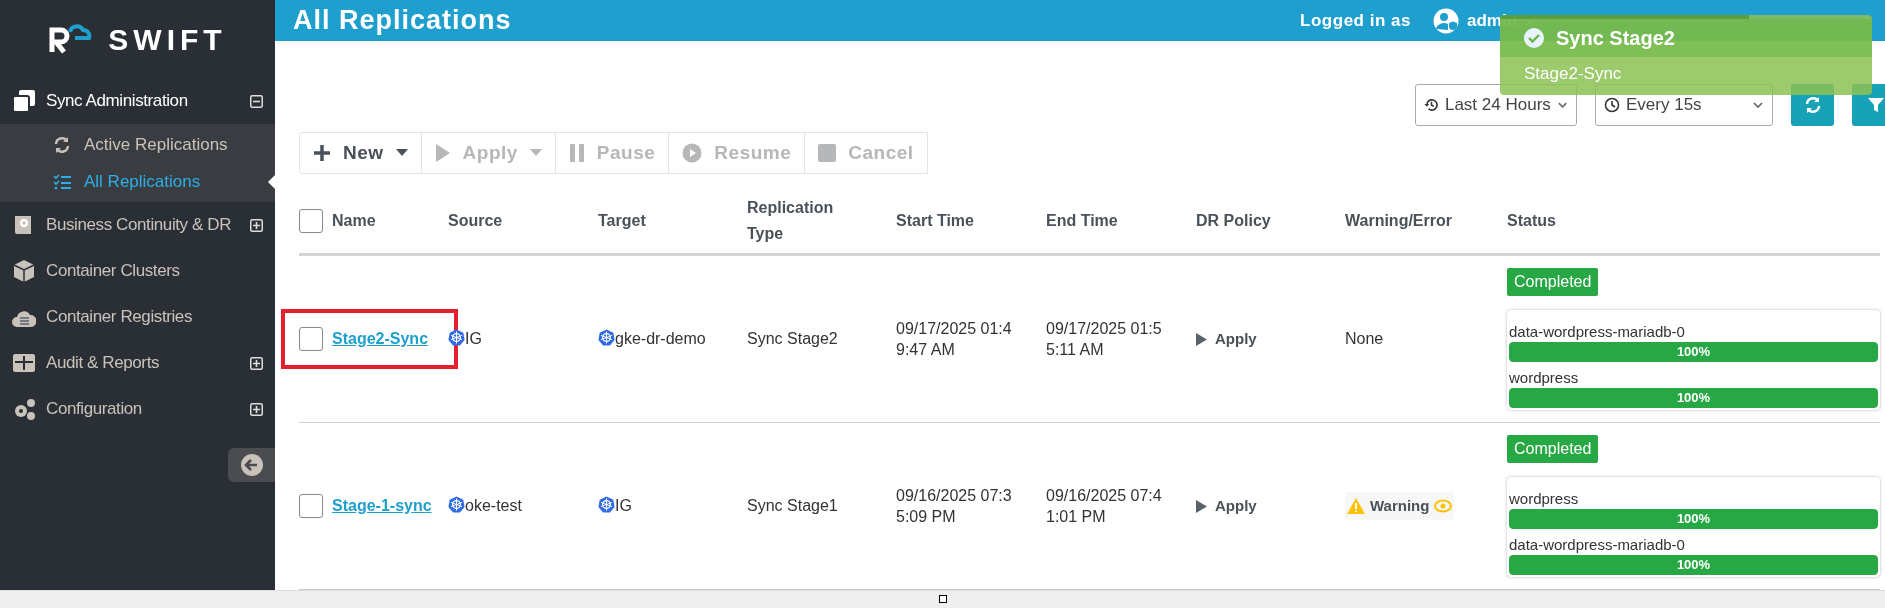  I want to click on collapse-sidebar-button, so click(251, 465).